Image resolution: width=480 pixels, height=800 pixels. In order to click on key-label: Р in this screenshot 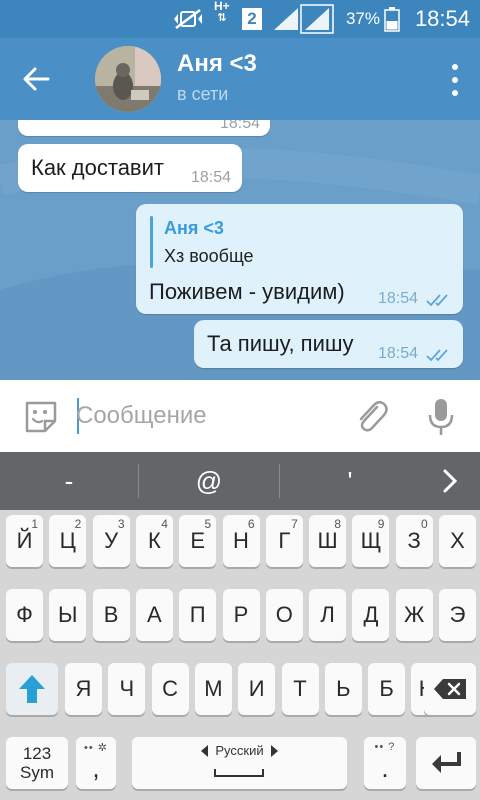, I will do `click(241, 614)`.